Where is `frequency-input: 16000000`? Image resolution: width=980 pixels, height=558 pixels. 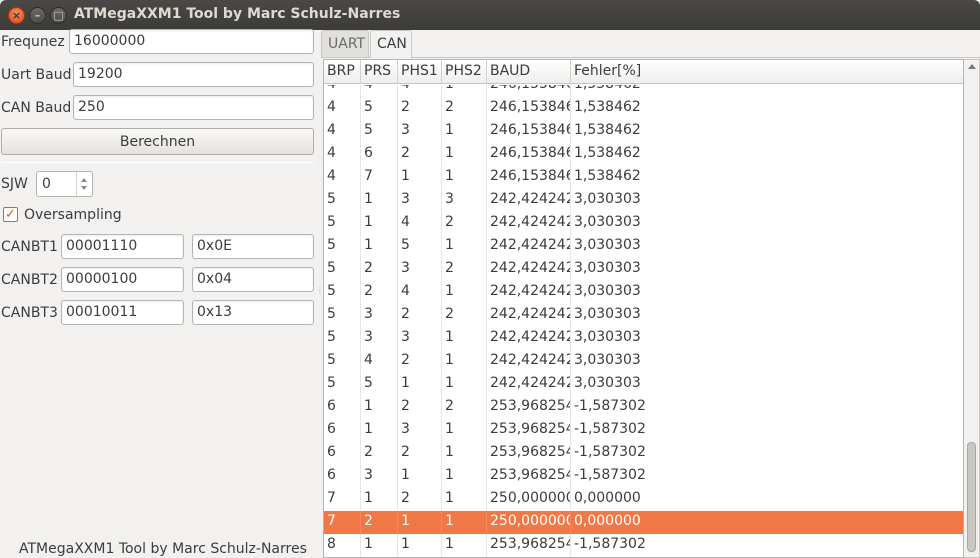 frequency-input: 16000000 is located at coordinates (191, 41).